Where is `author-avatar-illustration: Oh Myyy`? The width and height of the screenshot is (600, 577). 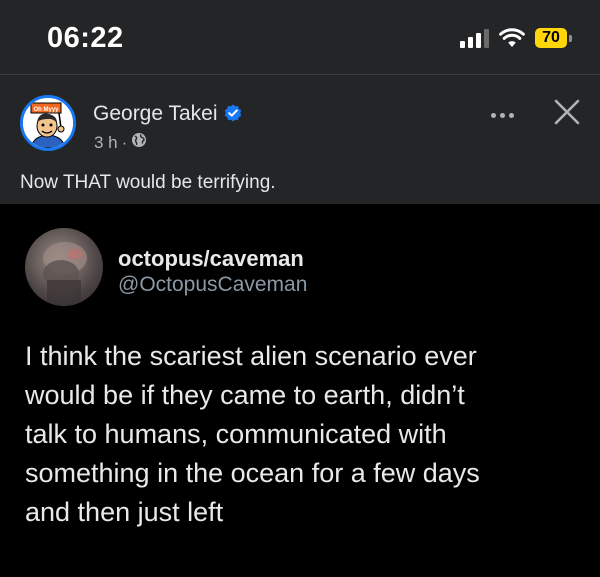
author-avatar-illustration: Oh Myyy is located at coordinates (48, 123).